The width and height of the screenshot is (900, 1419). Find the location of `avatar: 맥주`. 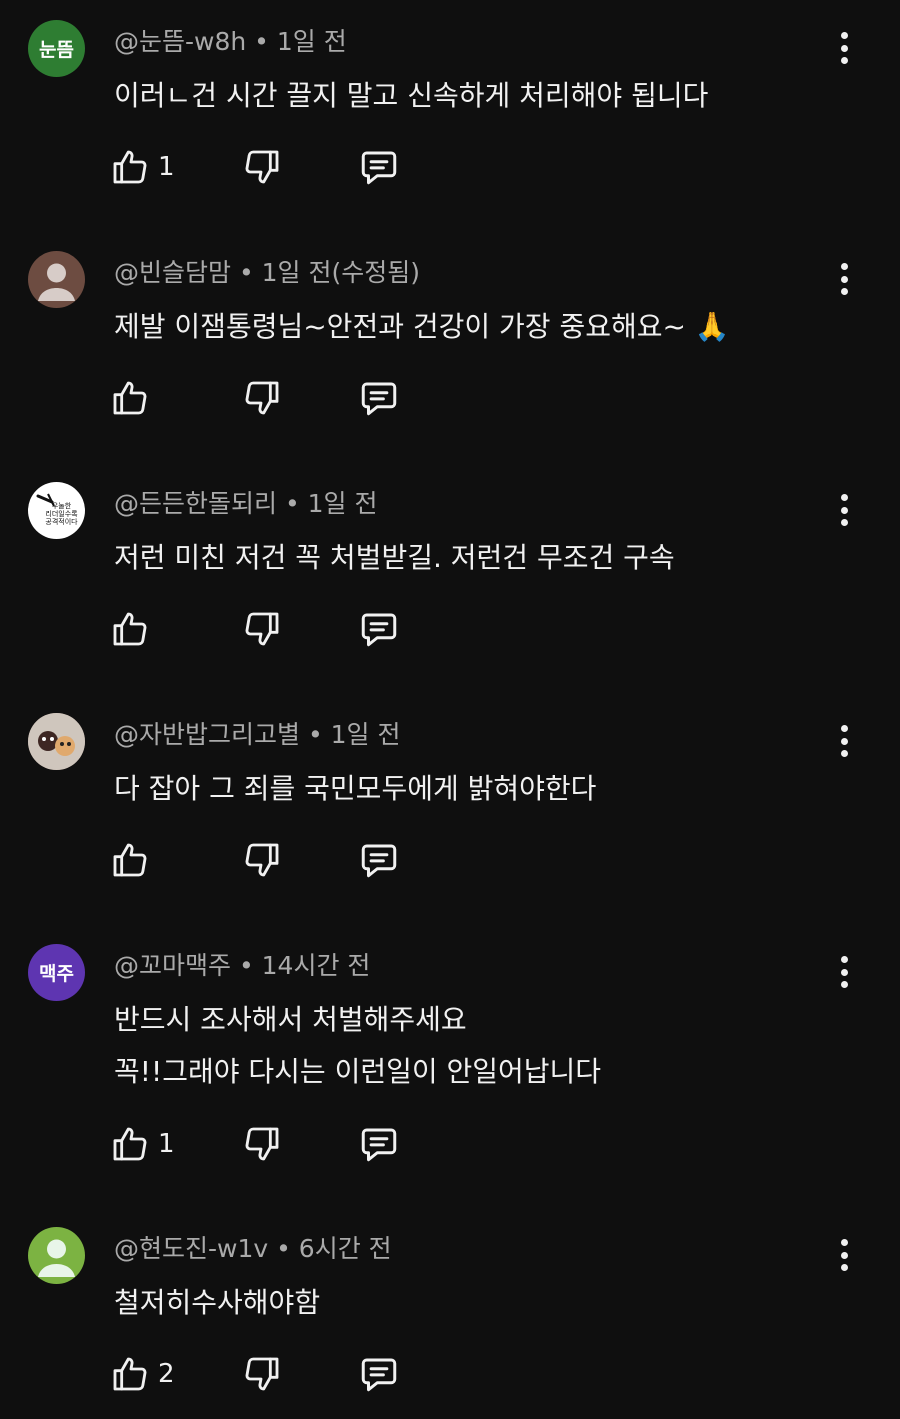

avatar: 맥주 is located at coordinates (56, 972).